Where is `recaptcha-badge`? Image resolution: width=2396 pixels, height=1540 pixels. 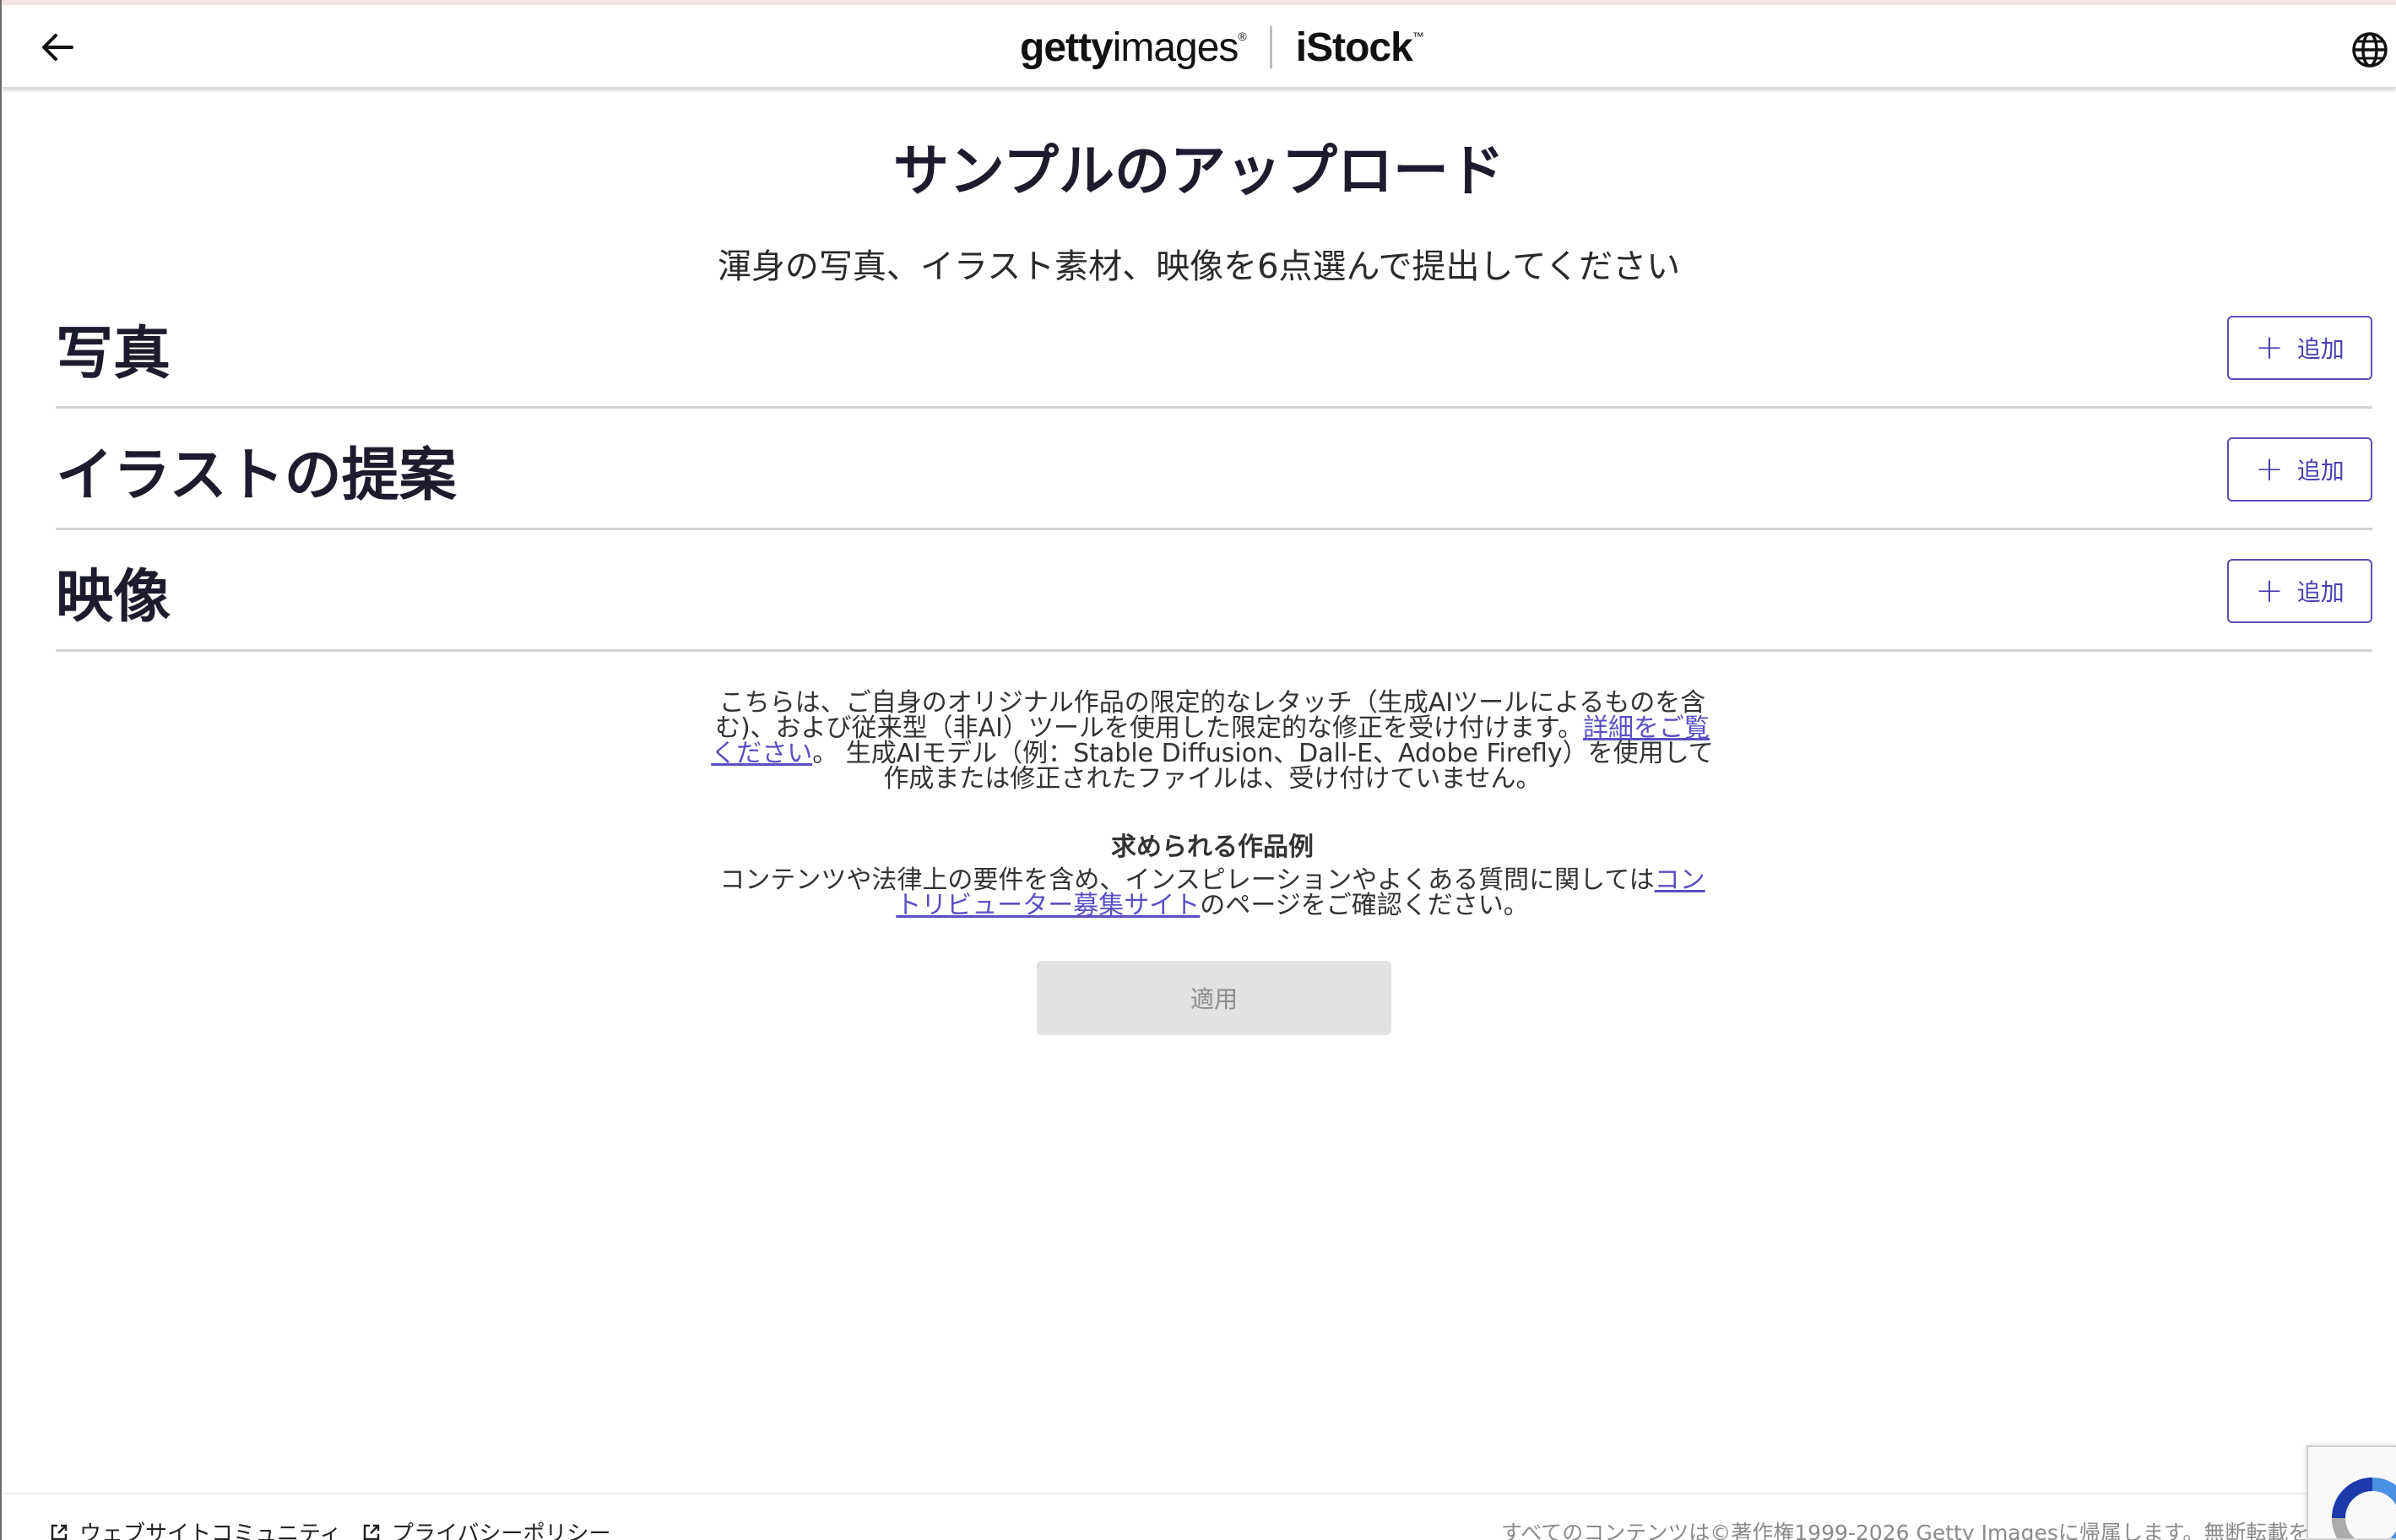 recaptcha-badge is located at coordinates (2351, 1492).